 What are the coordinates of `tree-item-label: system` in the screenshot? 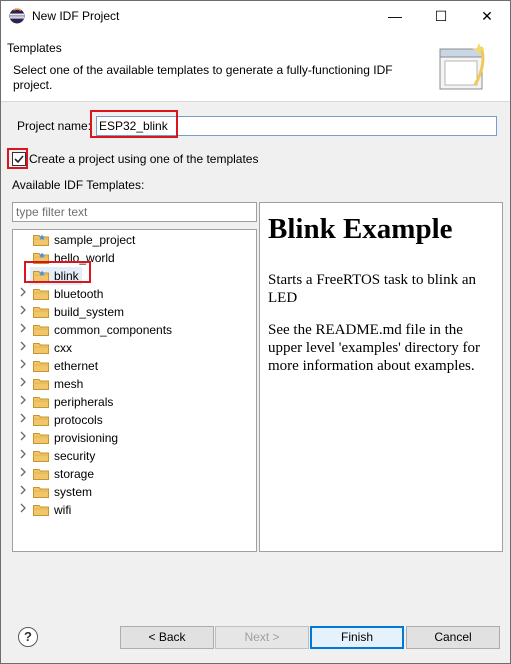 It's located at (73, 492).